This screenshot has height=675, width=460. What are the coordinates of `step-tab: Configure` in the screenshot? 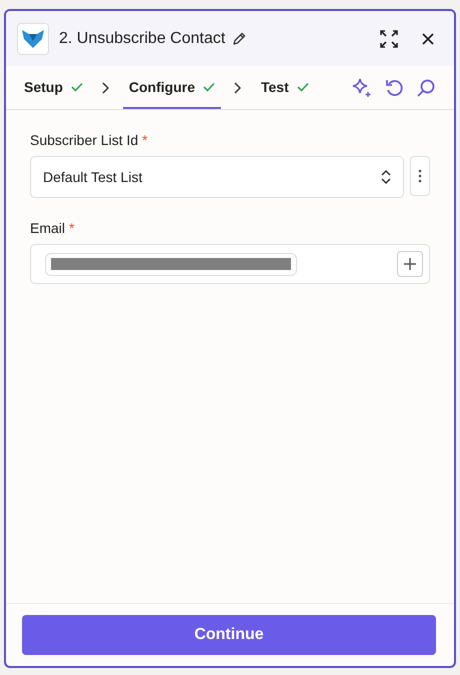 It's located at (171, 87).